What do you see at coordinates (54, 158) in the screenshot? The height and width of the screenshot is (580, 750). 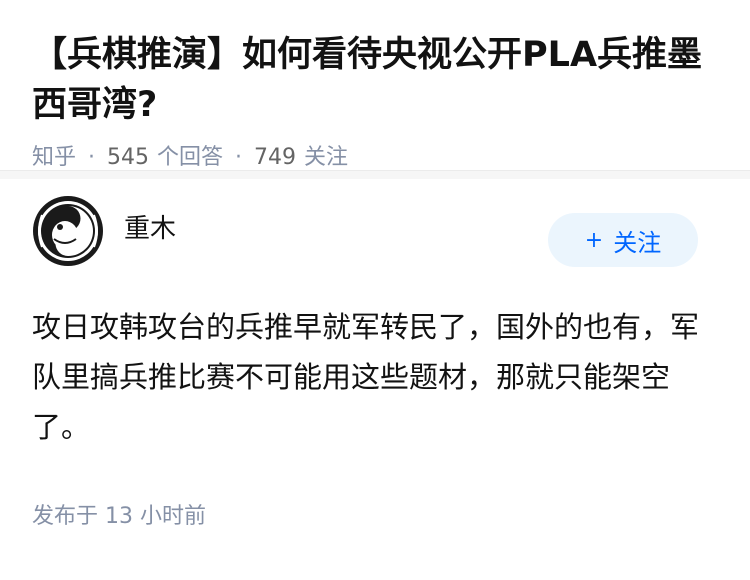 I see `source-label: 知乎` at bounding box center [54, 158].